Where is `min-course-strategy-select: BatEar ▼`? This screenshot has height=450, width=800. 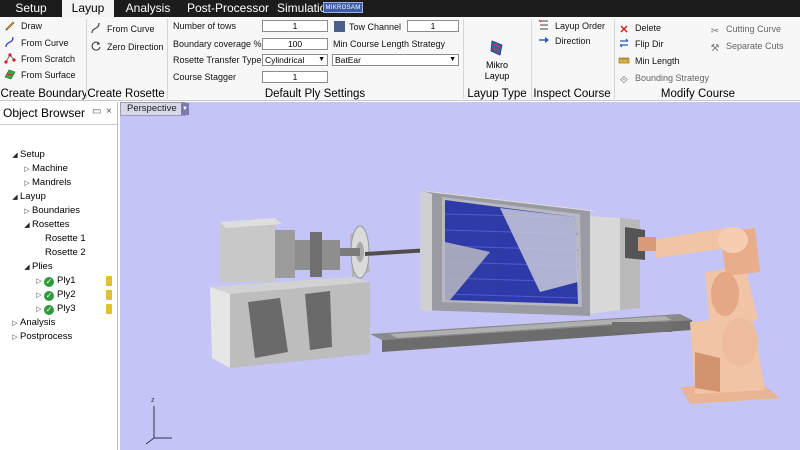 min-course-strategy-select: BatEar ▼ is located at coordinates (395, 60).